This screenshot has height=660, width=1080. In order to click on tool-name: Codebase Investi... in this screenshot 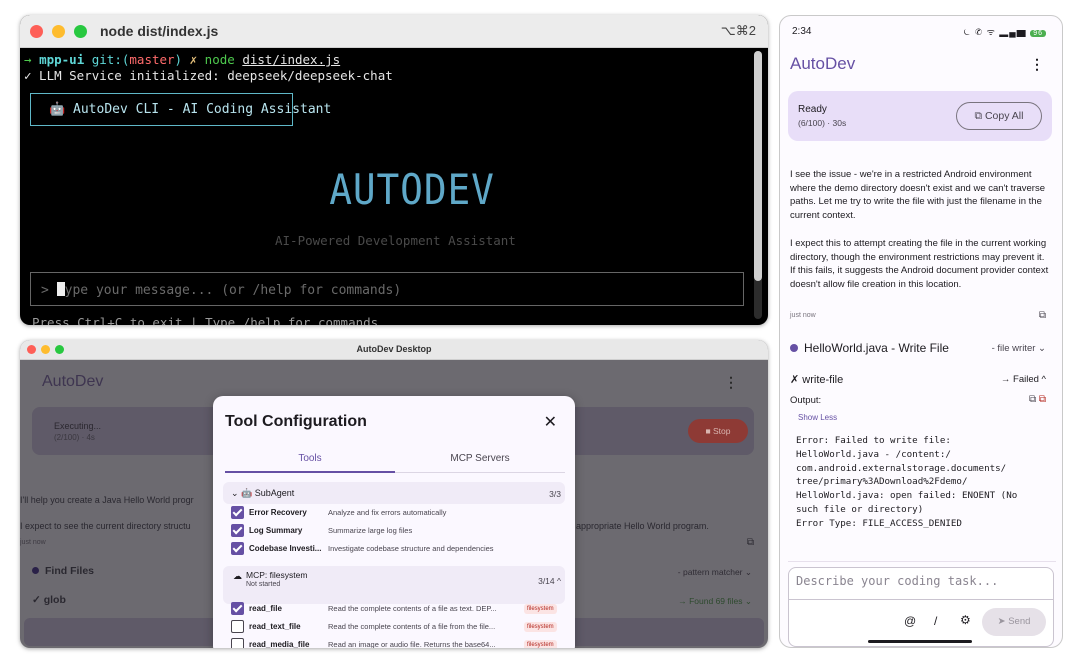, I will do `click(285, 548)`.